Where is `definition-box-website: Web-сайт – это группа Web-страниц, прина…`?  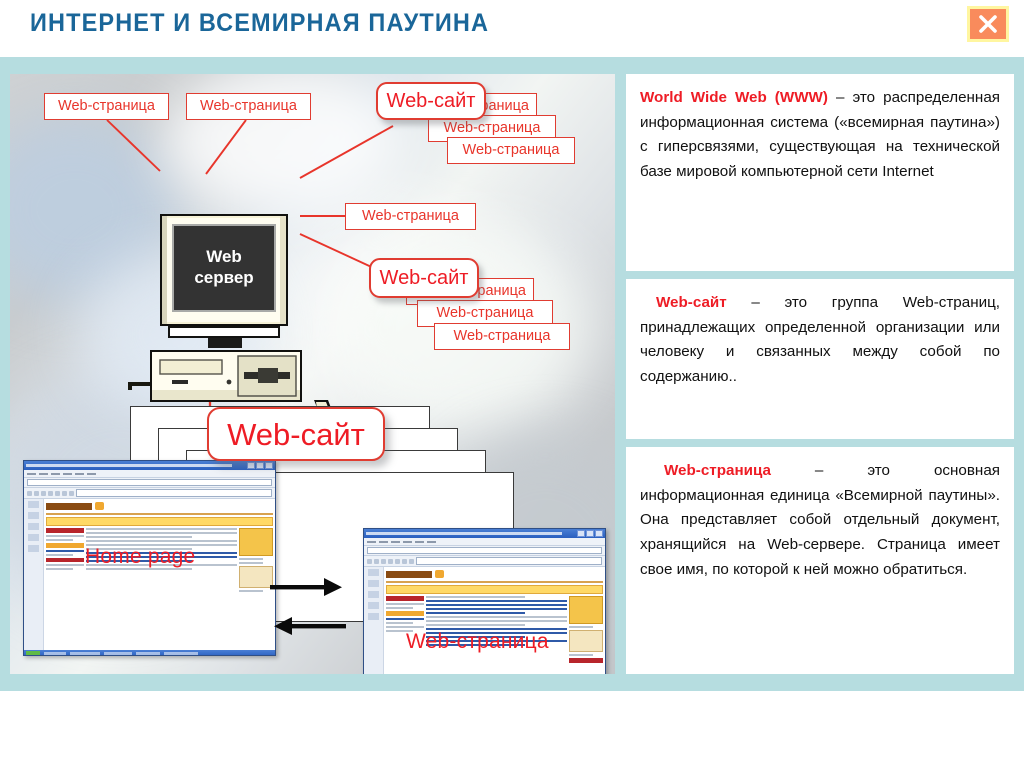
definition-box-website: Web-сайт – это группа Web-страниц, прина… is located at coordinates (820, 359).